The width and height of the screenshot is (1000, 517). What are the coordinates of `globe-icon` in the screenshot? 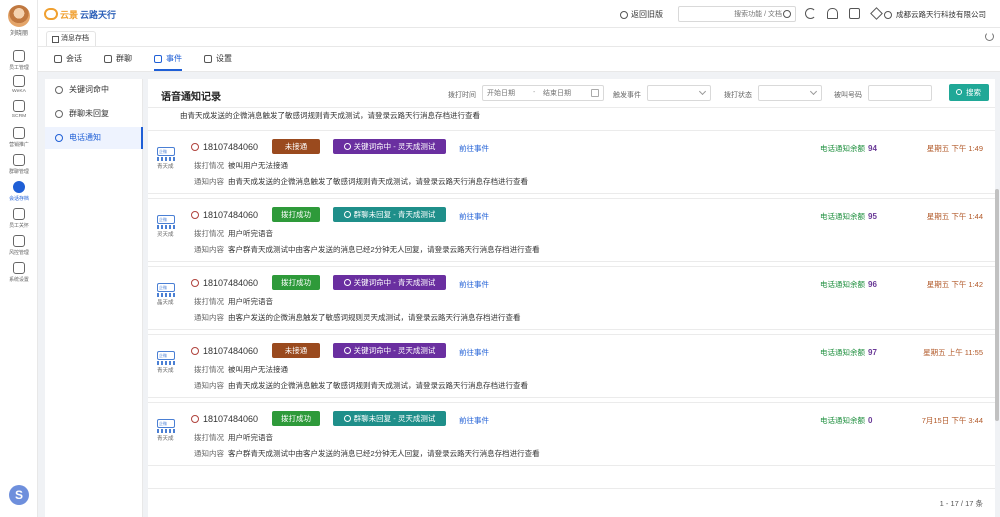 It's located at (624, 14).